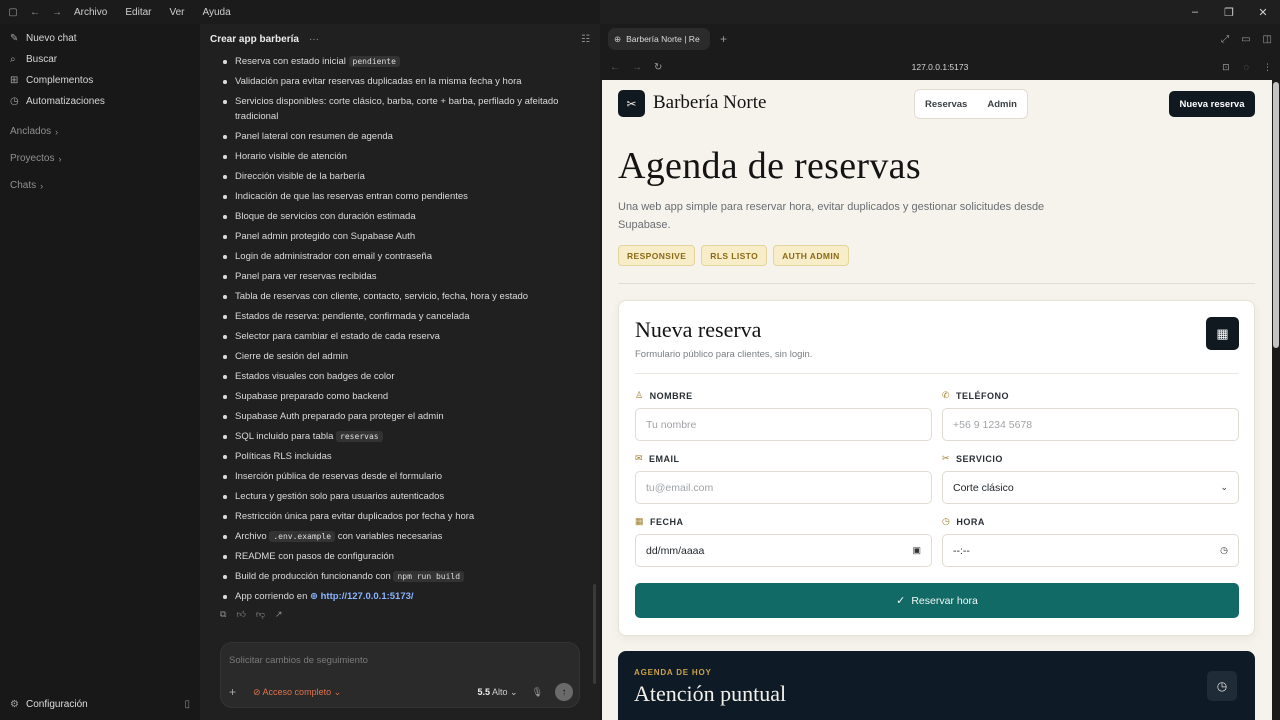 Image resolution: width=1280 pixels, height=720 pixels. I want to click on back-arrow-icon: ←, so click(35, 12).